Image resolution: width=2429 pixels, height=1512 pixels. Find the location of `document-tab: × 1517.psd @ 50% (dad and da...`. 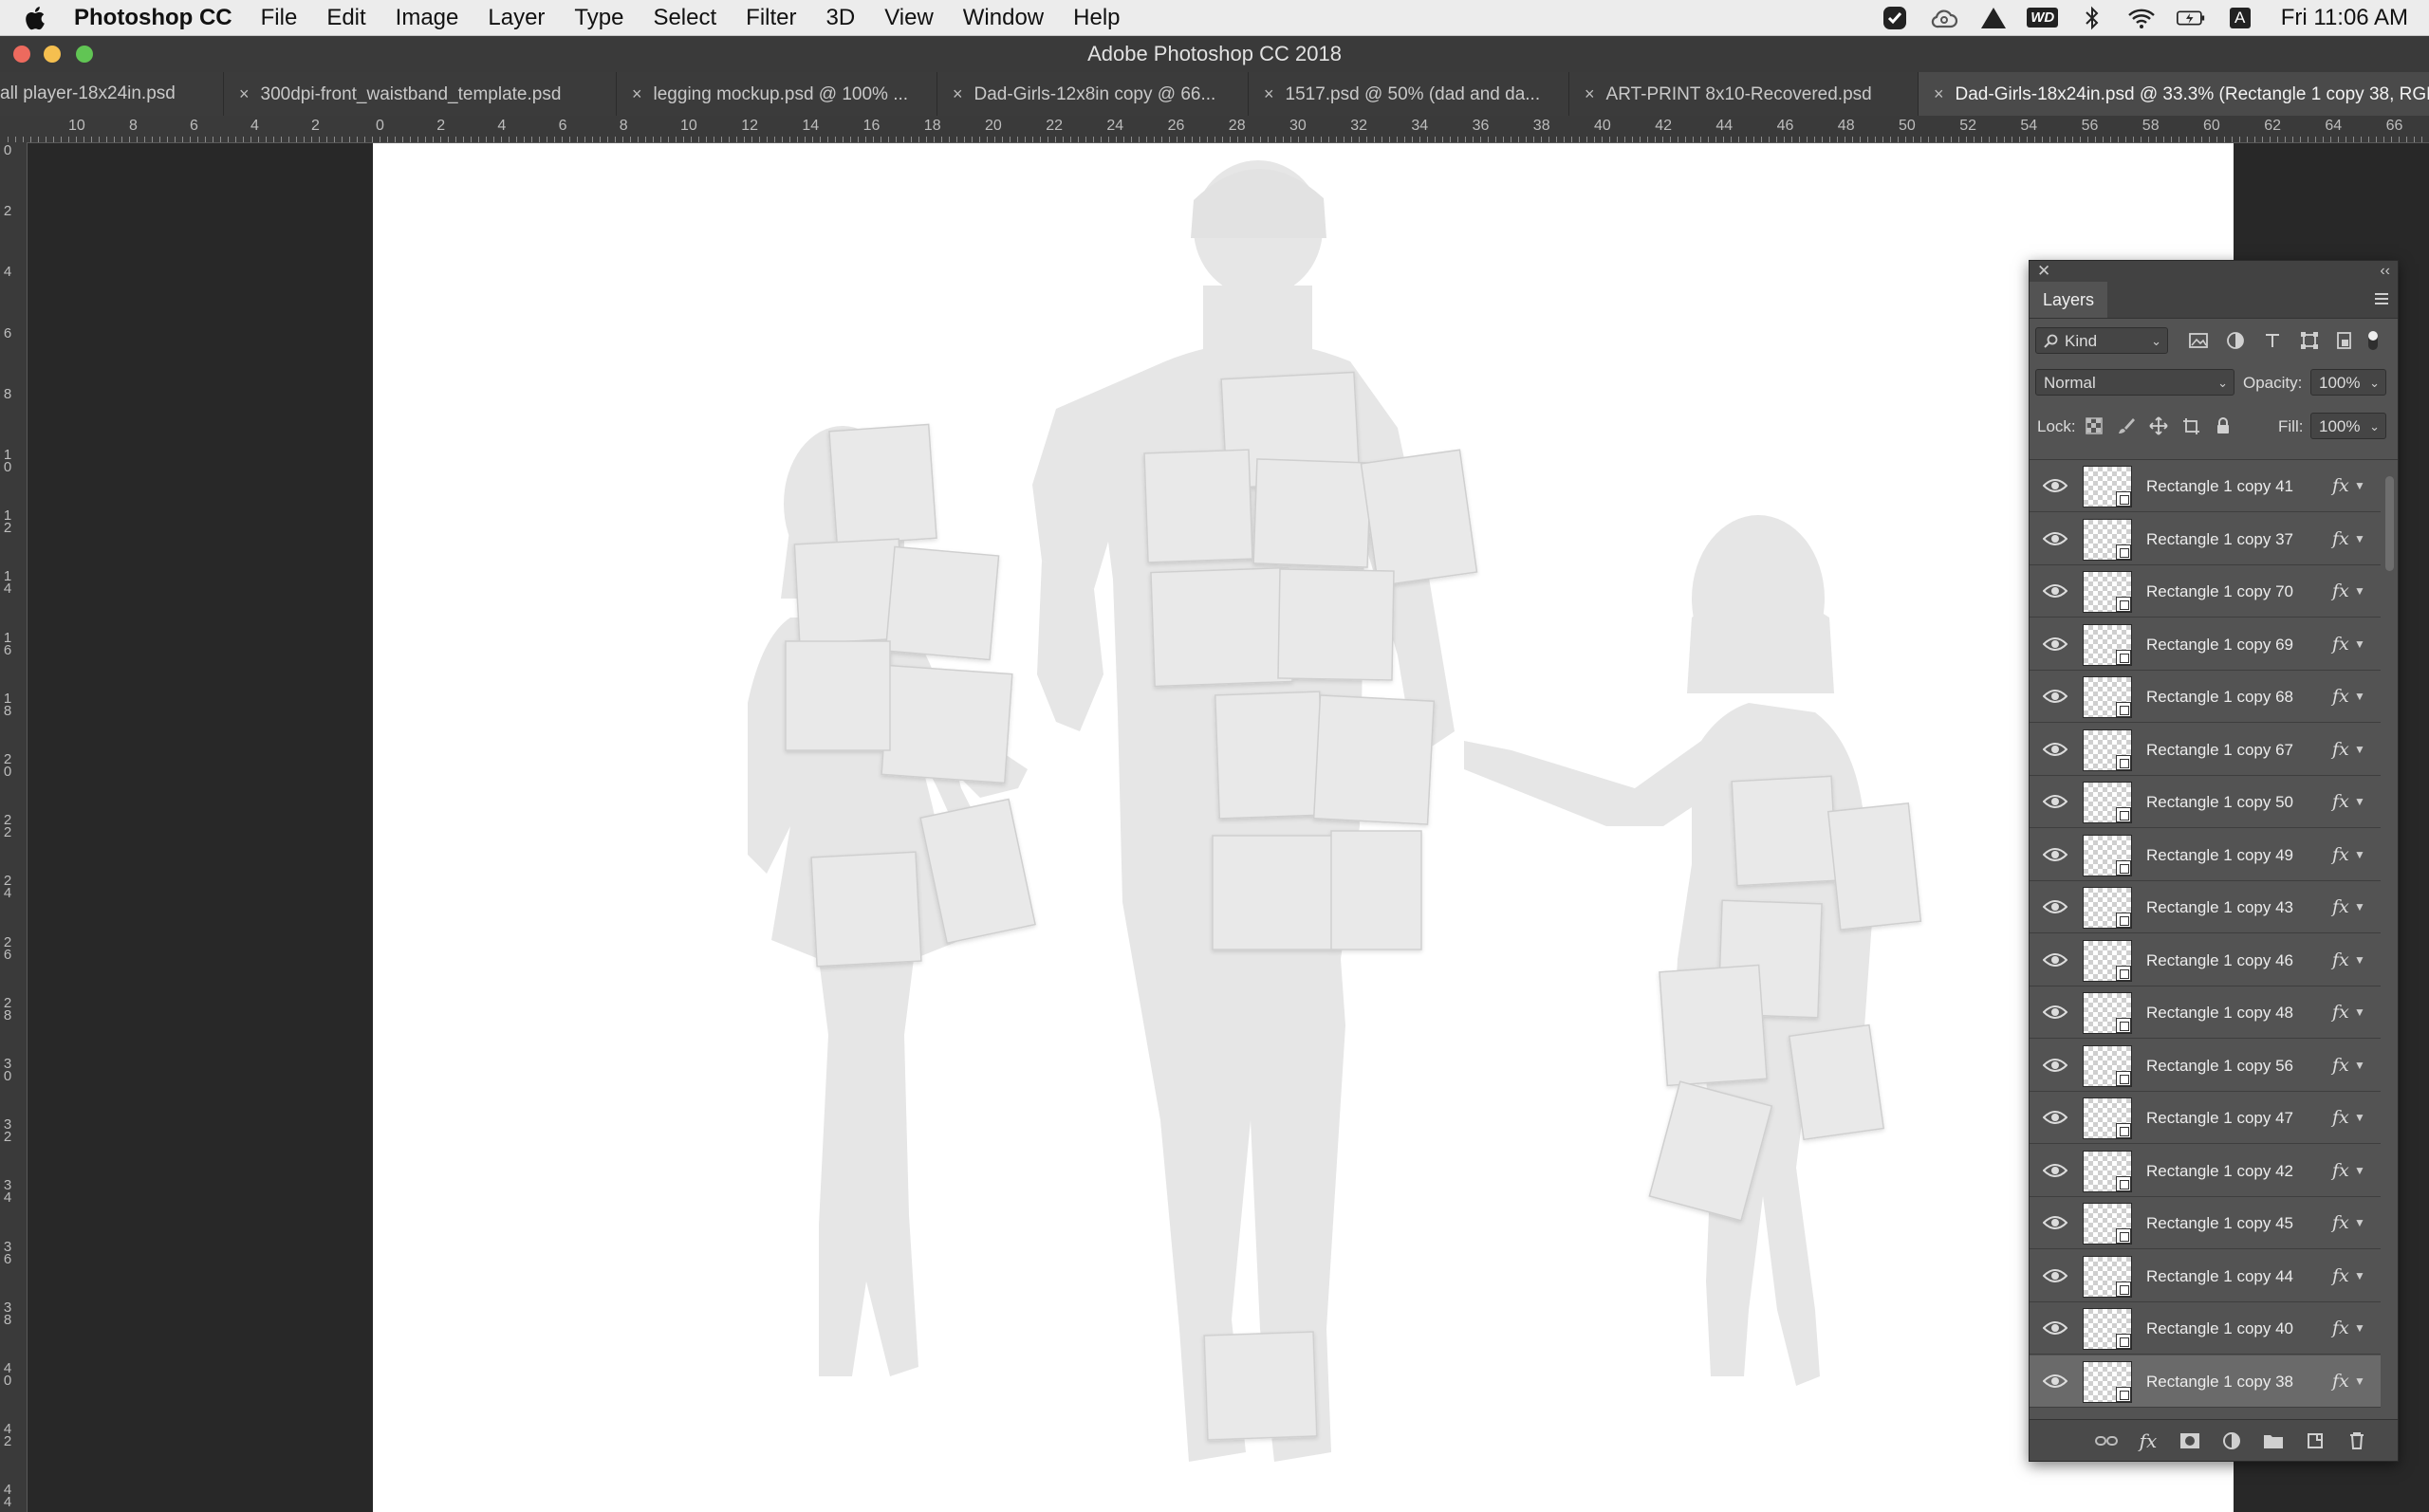

document-tab: × 1517.psd @ 50% (dad and da... is located at coordinates (1409, 94).